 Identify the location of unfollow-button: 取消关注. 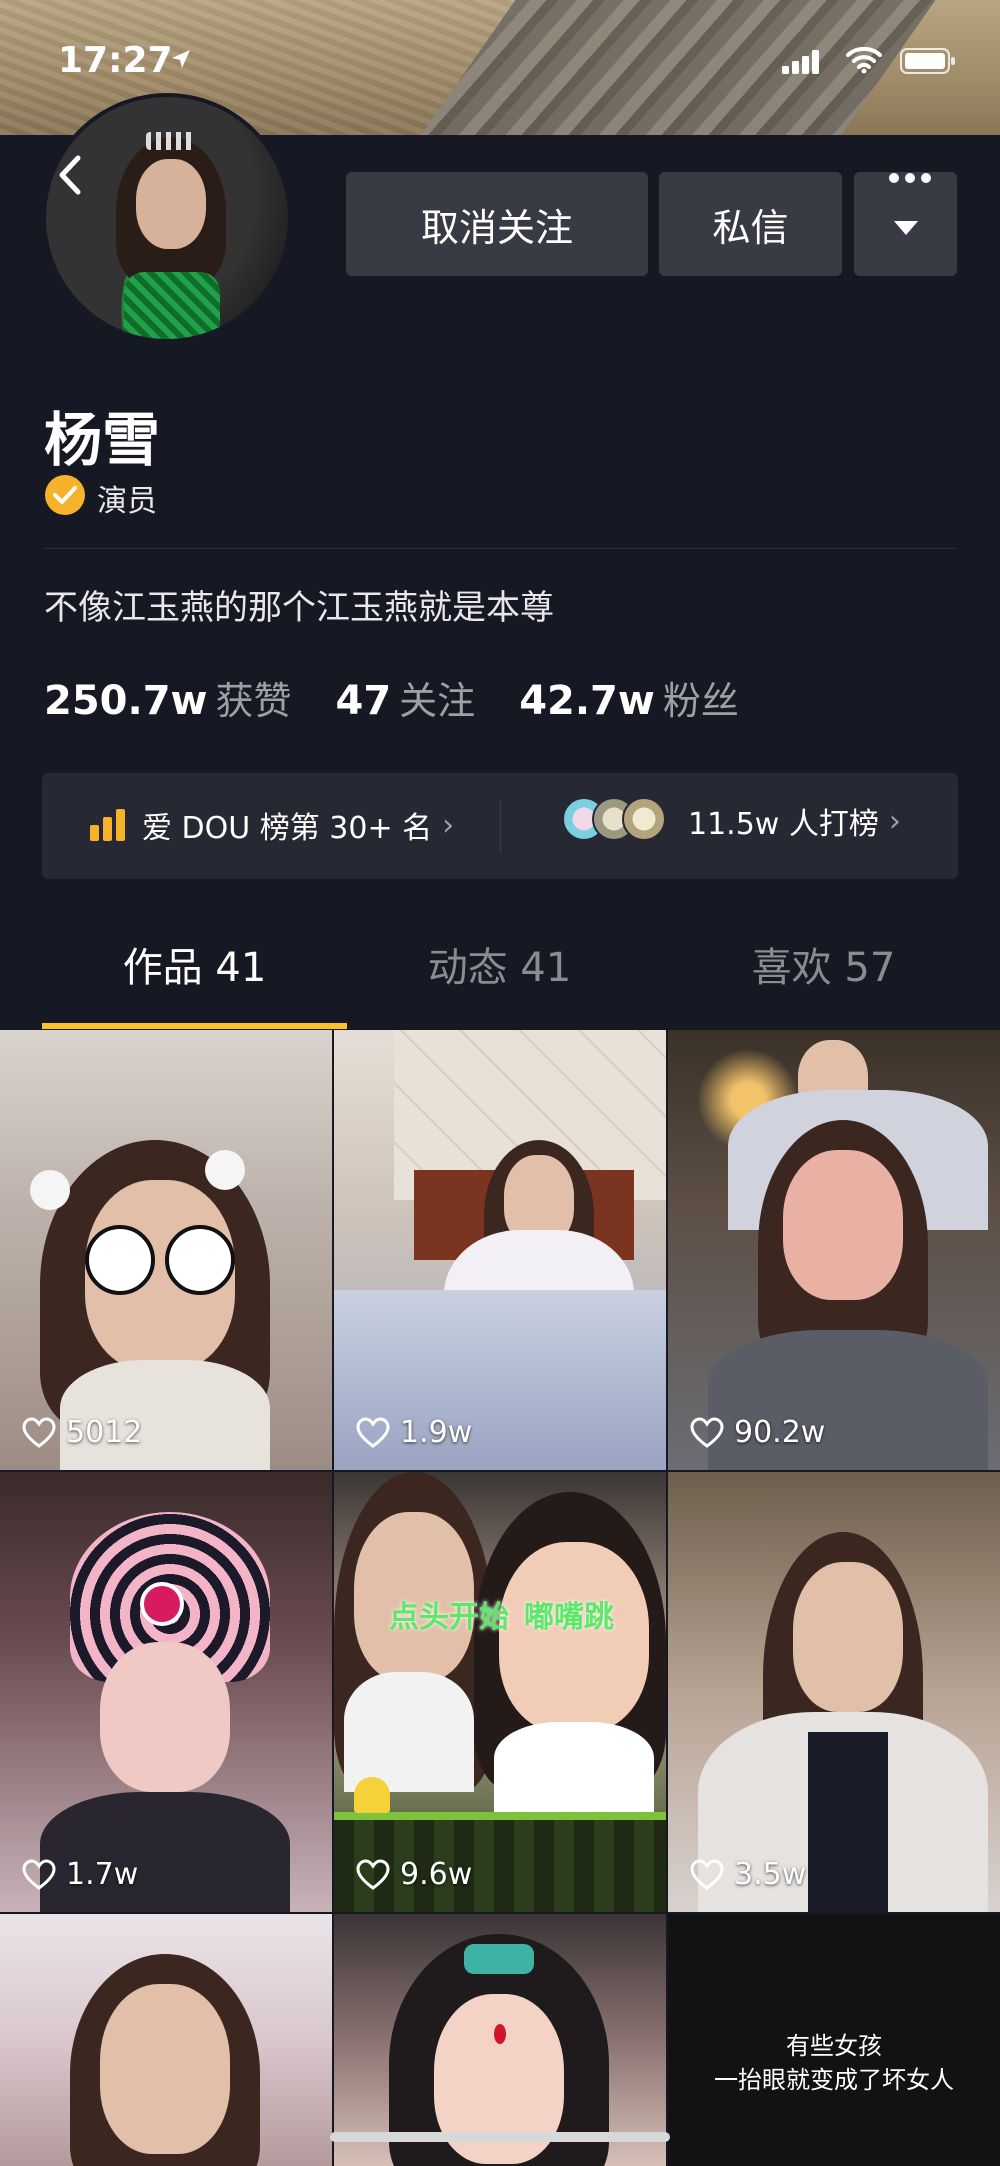
(497, 224).